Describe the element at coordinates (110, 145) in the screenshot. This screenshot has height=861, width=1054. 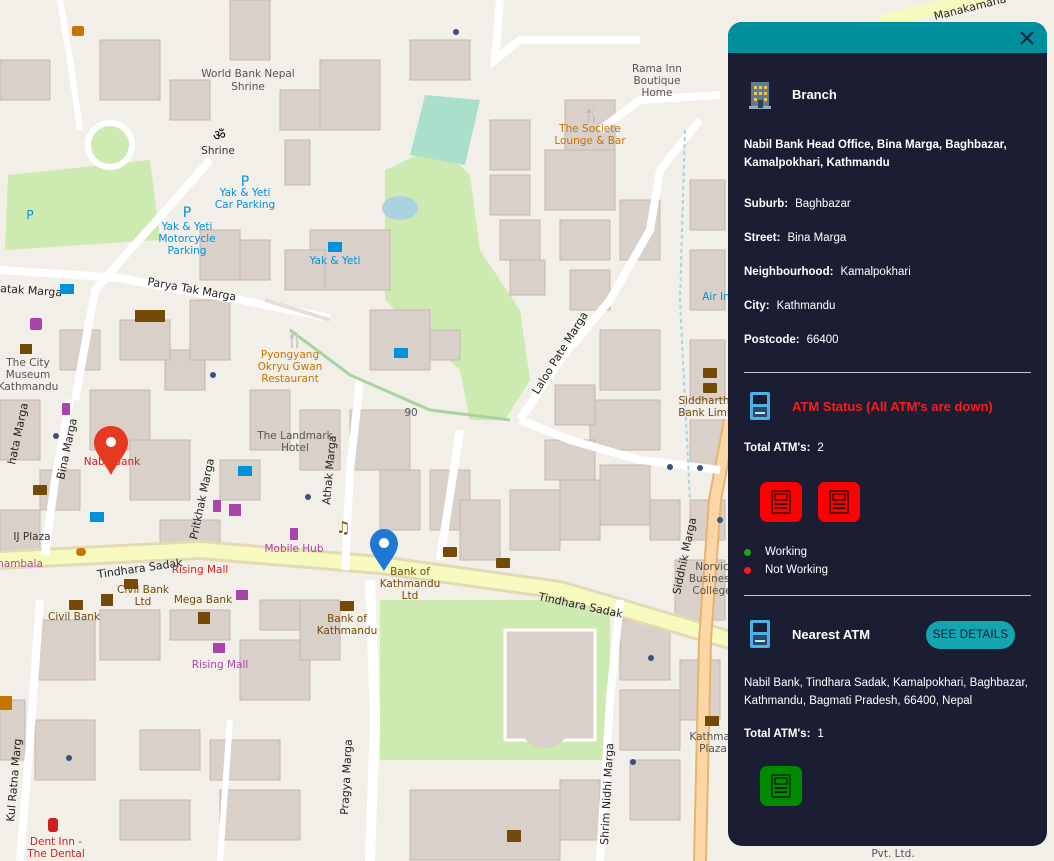
I see `roundabout` at that location.